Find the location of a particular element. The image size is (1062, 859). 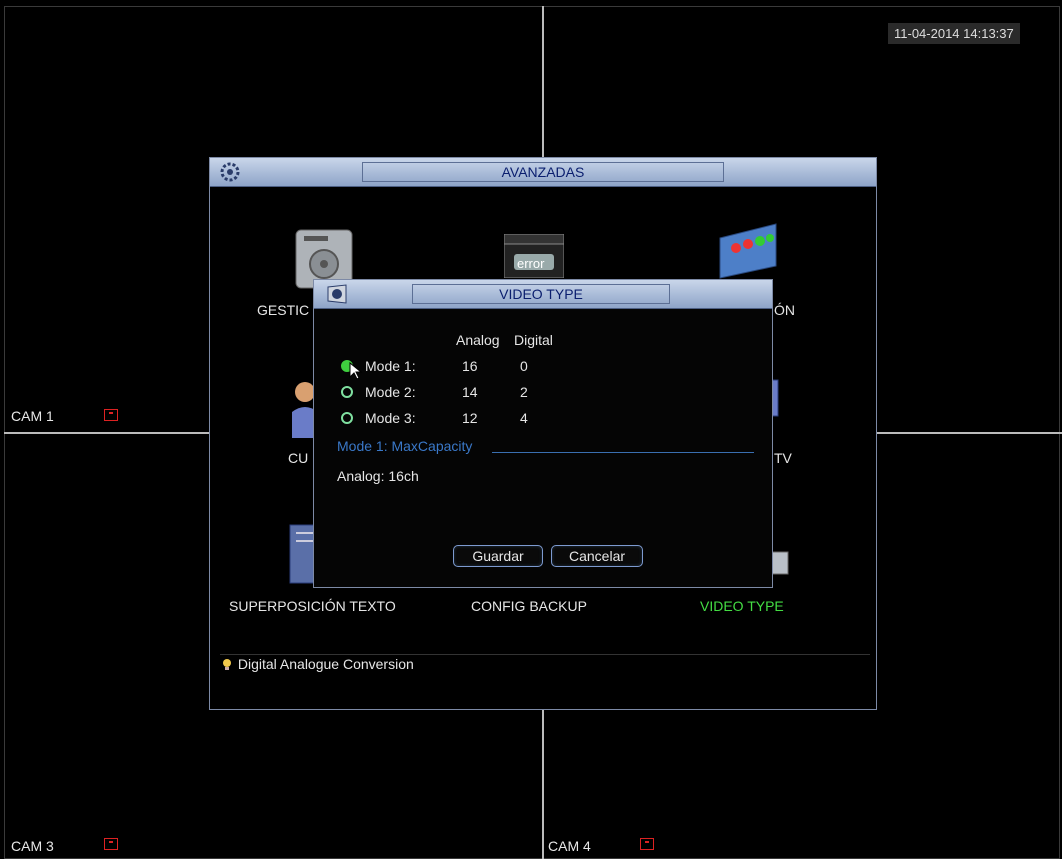

menu-item-video-type: VIDEO TYPE is located at coordinates (742, 606).